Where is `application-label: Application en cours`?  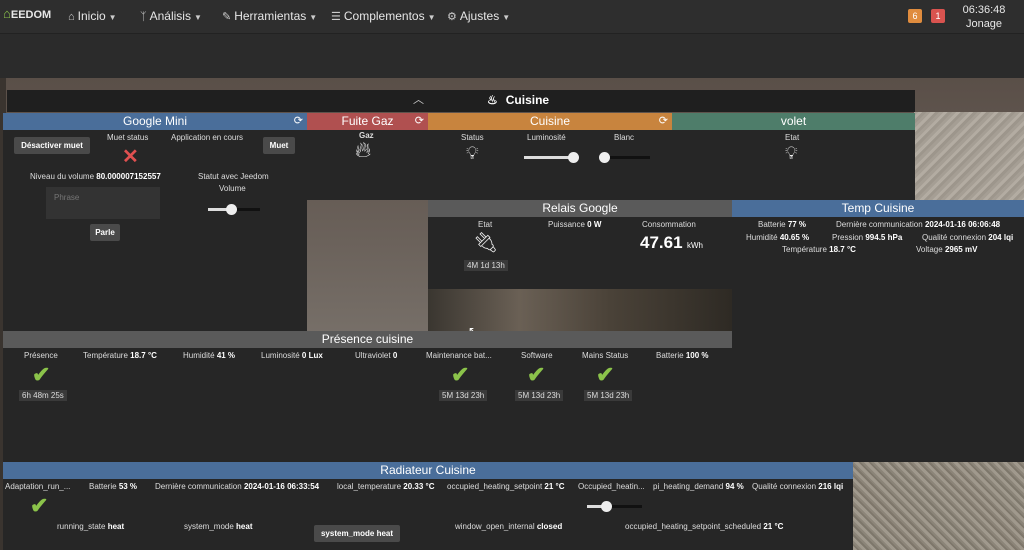 application-label: Application en cours is located at coordinates (207, 137).